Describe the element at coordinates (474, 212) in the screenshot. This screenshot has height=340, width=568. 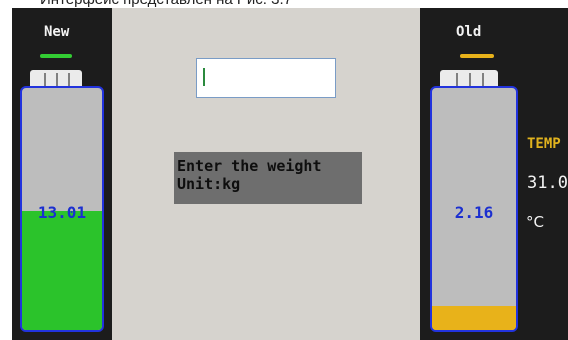
I see `old-tank-value: 2.16` at that location.